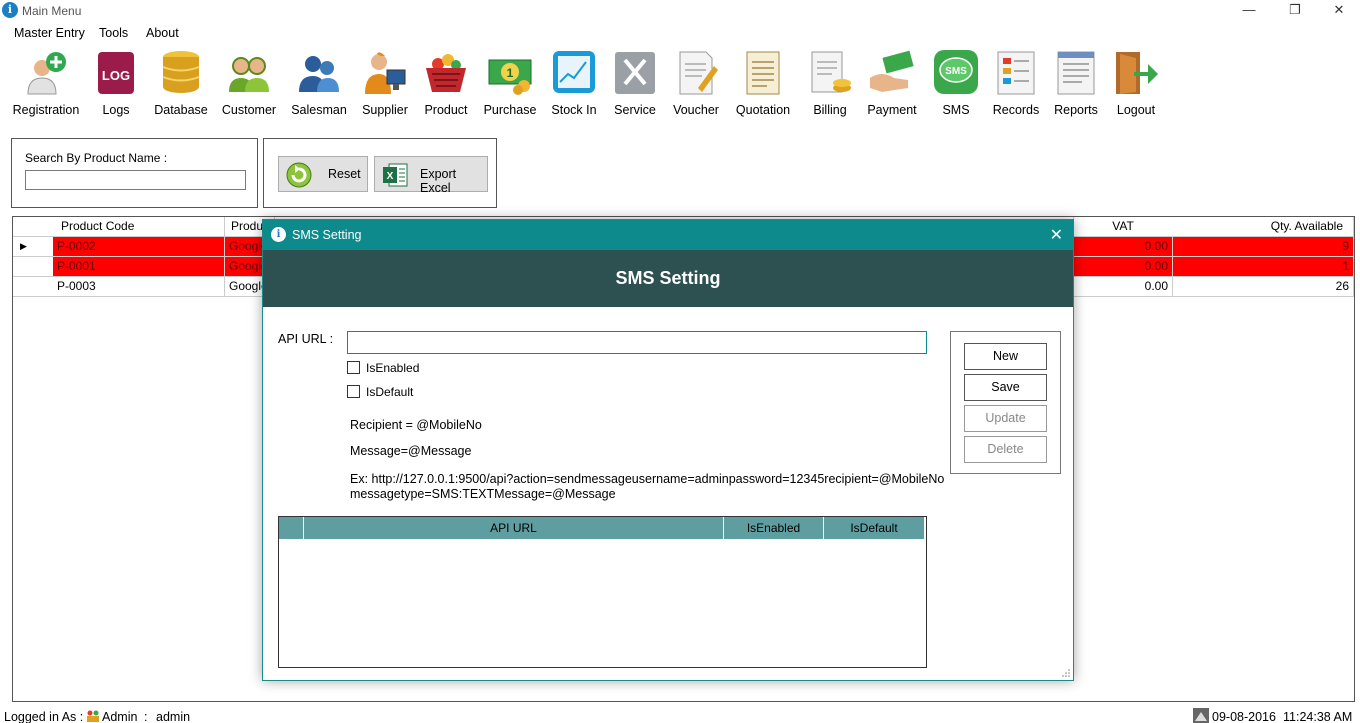 This screenshot has width=1360, height=723. I want to click on is-default-checkbox: IsDefault, so click(397, 392).